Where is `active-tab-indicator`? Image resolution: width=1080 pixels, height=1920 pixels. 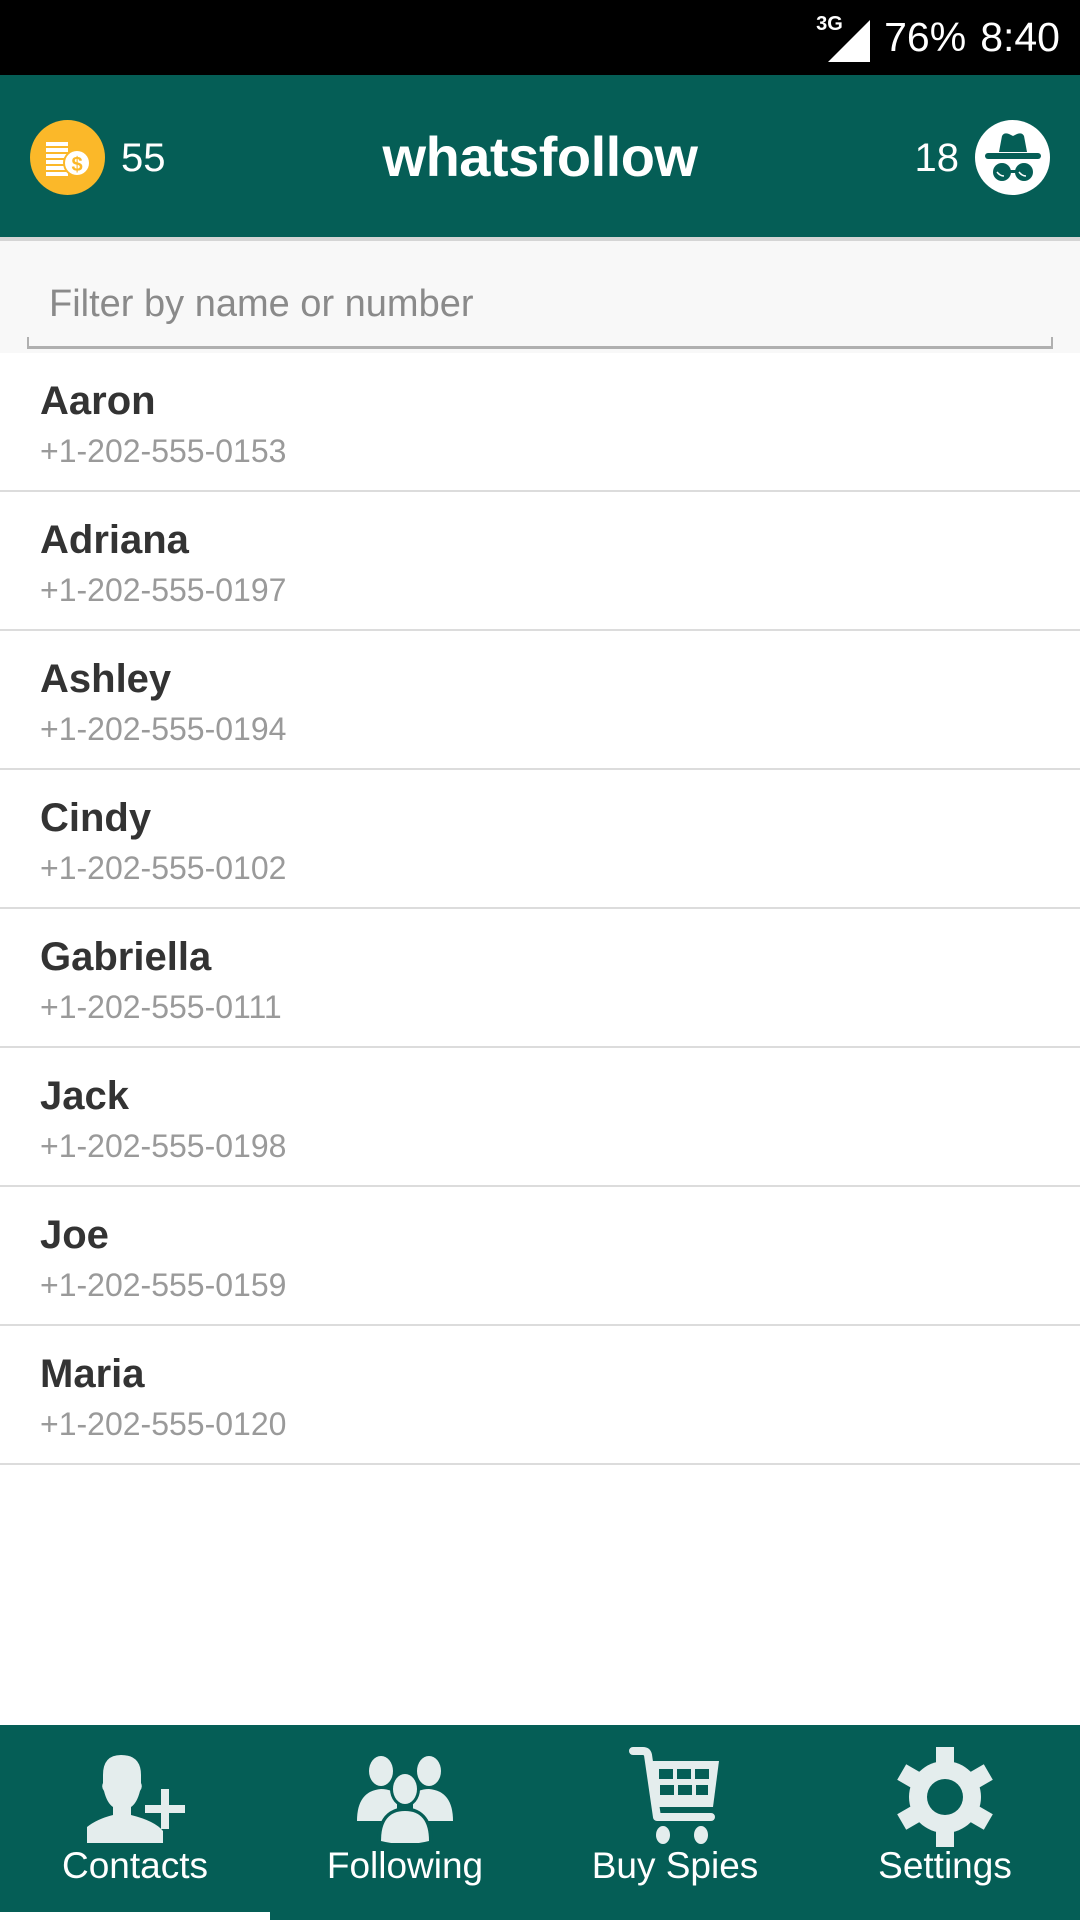 active-tab-indicator is located at coordinates (135, 1916).